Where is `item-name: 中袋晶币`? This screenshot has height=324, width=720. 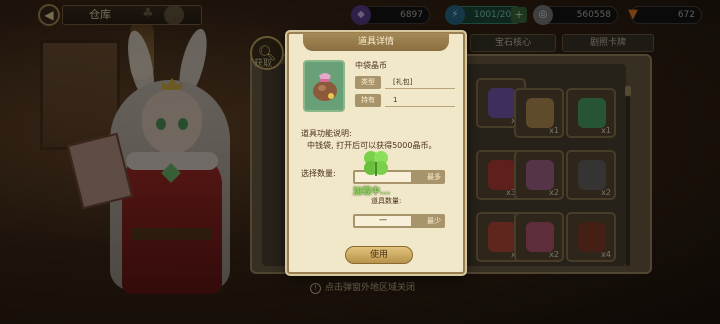
item-name: 中袋晶币 is located at coordinates (371, 65).